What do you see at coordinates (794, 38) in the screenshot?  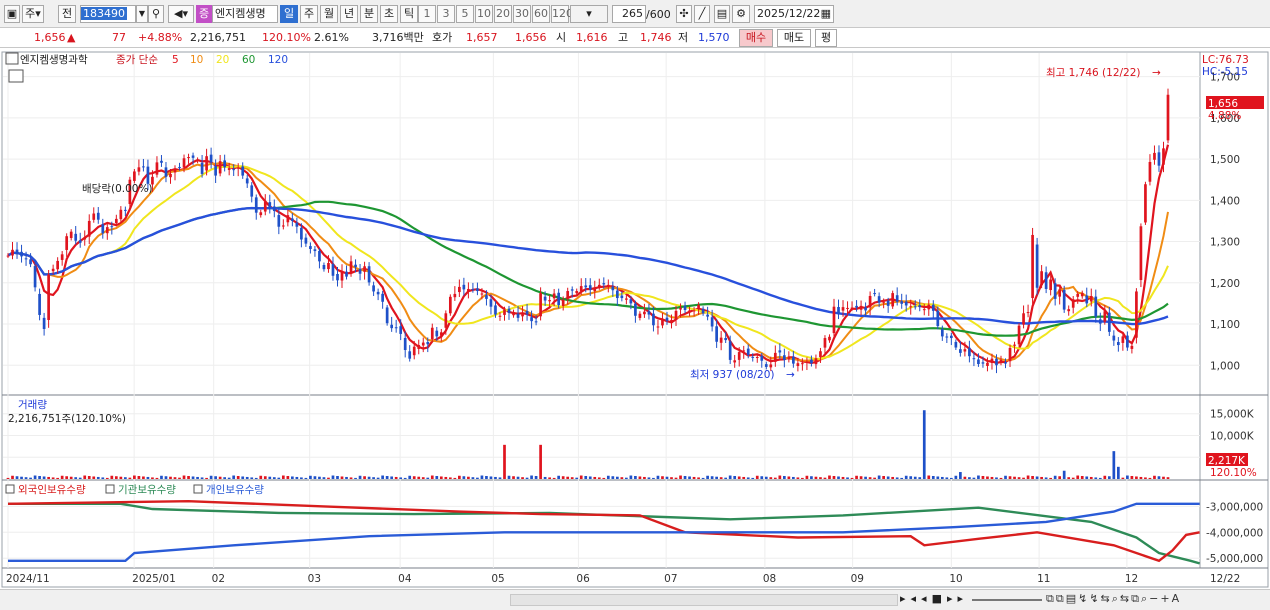 I see `sell-button: 매도` at bounding box center [794, 38].